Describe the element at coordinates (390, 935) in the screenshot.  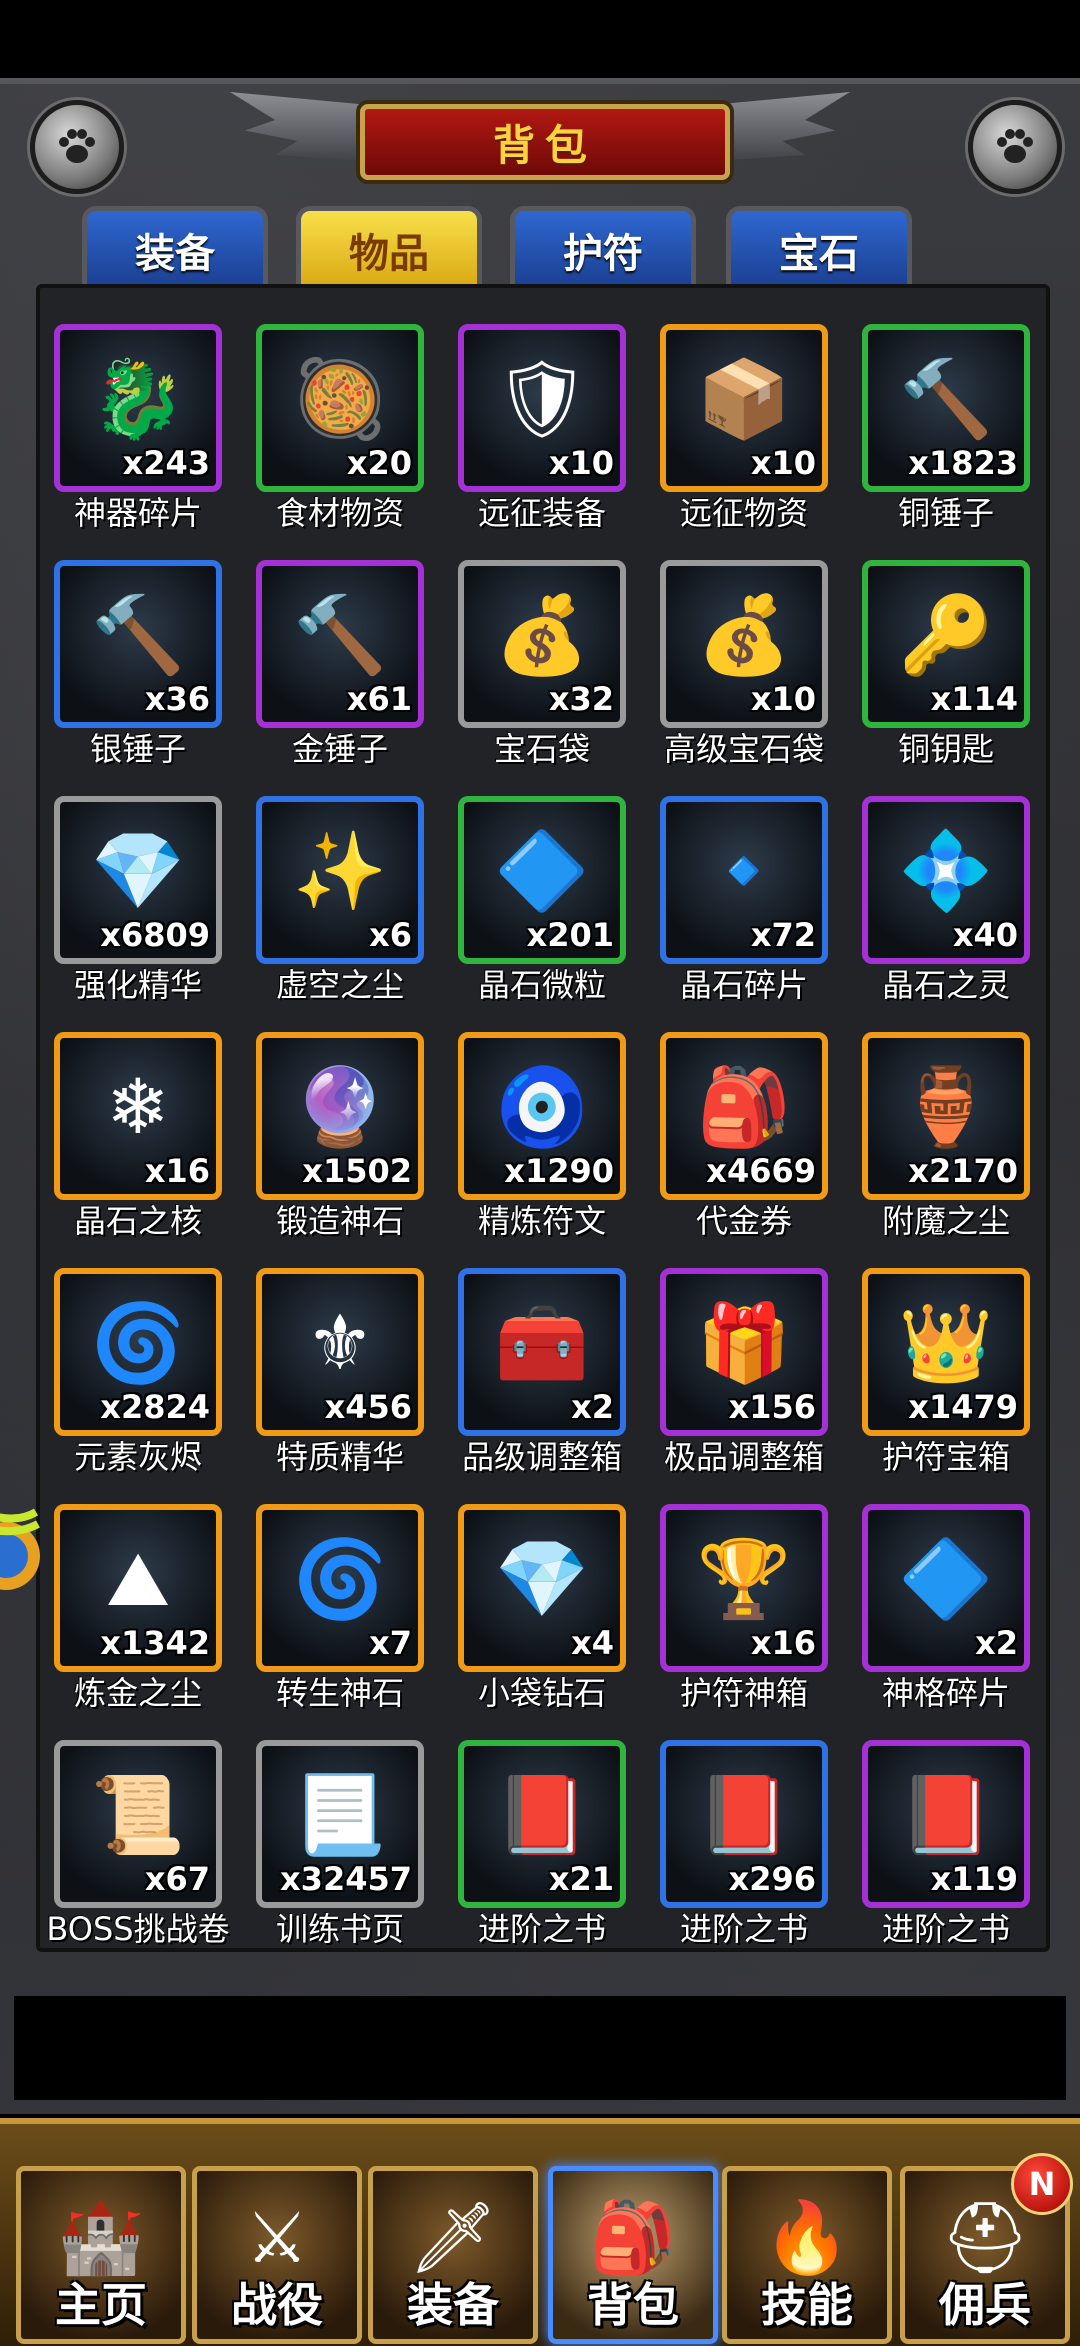
I see `item-count: x6` at that location.